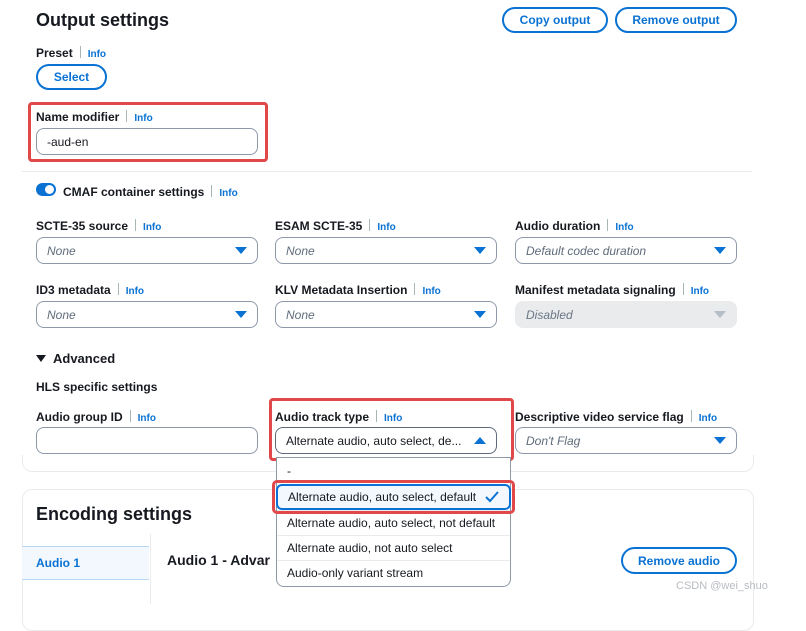 Image resolution: width=806 pixels, height=631 pixels. What do you see at coordinates (386, 227) in the screenshot?
I see `esam-info-link: Info` at bounding box center [386, 227].